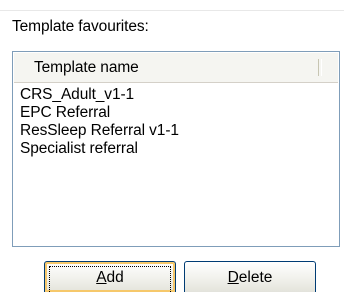 This screenshot has width=344, height=292. Describe the element at coordinates (168, 67) in the screenshot. I see `column-header-template-name: Template name` at that location.